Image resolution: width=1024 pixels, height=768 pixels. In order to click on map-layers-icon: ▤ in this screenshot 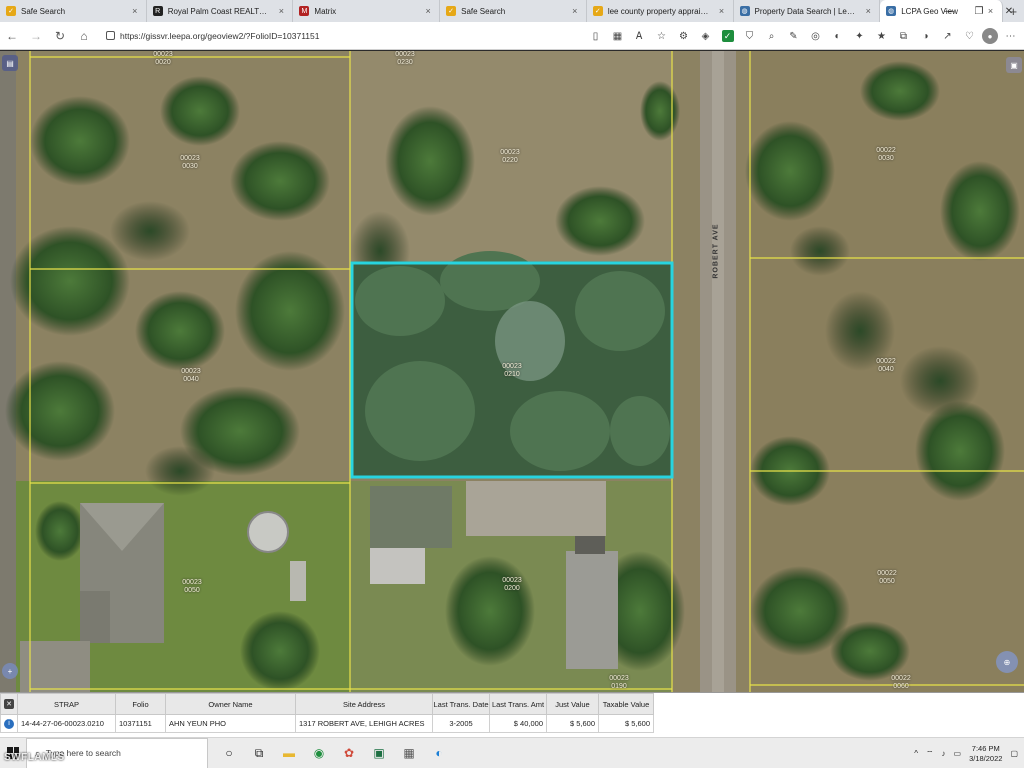, I will do `click(10, 63)`.